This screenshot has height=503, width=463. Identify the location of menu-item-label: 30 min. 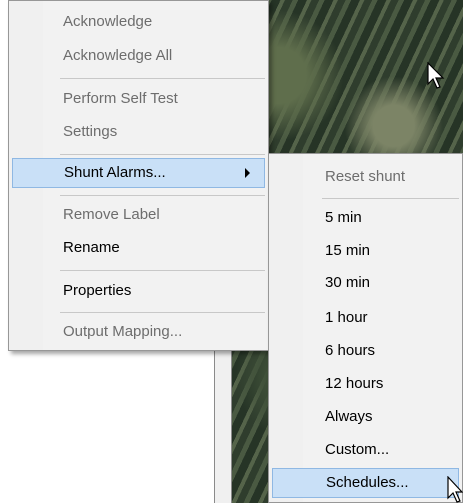
(348, 282).